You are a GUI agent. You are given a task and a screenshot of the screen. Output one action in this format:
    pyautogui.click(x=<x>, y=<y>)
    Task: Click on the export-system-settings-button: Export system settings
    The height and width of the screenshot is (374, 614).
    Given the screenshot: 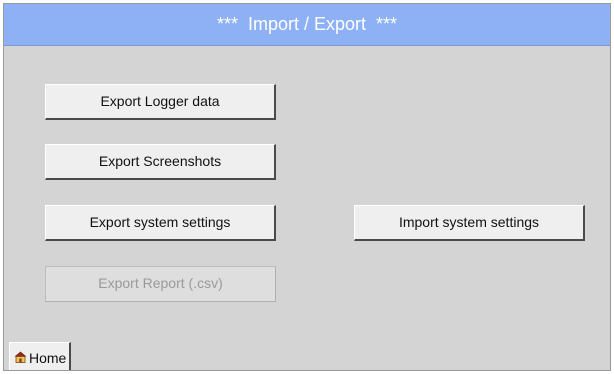 What is the action you would take?
    pyautogui.click(x=160, y=223)
    